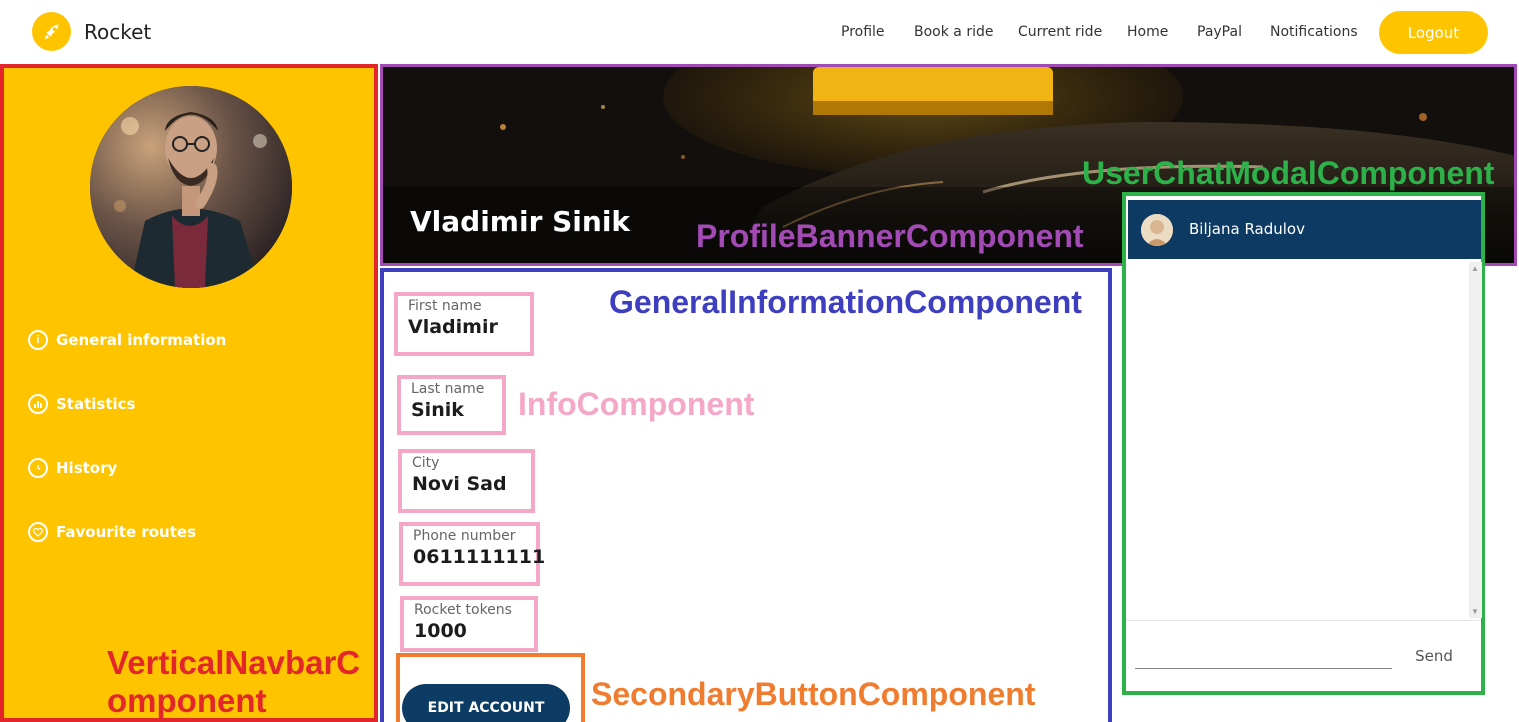 The height and width of the screenshot is (722, 1519). I want to click on chat-message-input, so click(1263, 655).